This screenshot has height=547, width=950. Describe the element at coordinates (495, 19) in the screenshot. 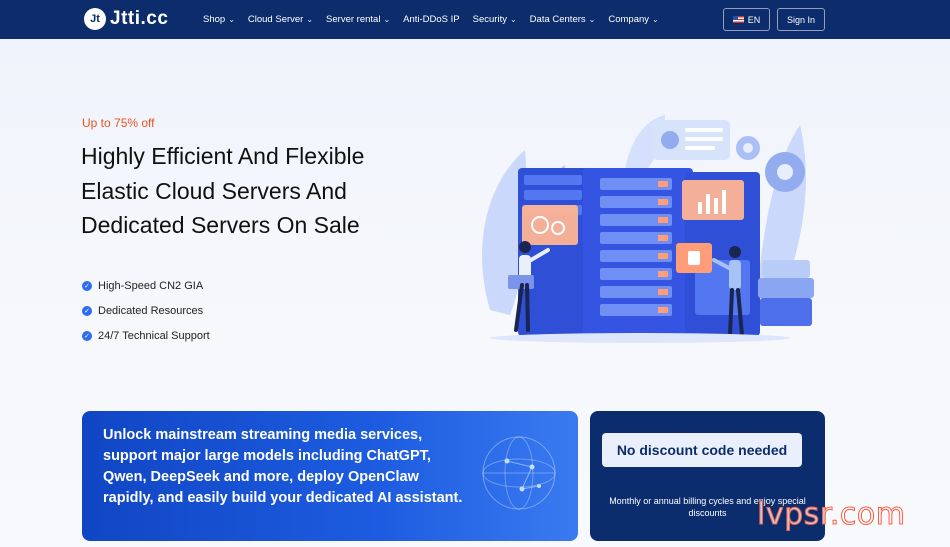

I see `nav-item-security: Security ⌄` at that location.